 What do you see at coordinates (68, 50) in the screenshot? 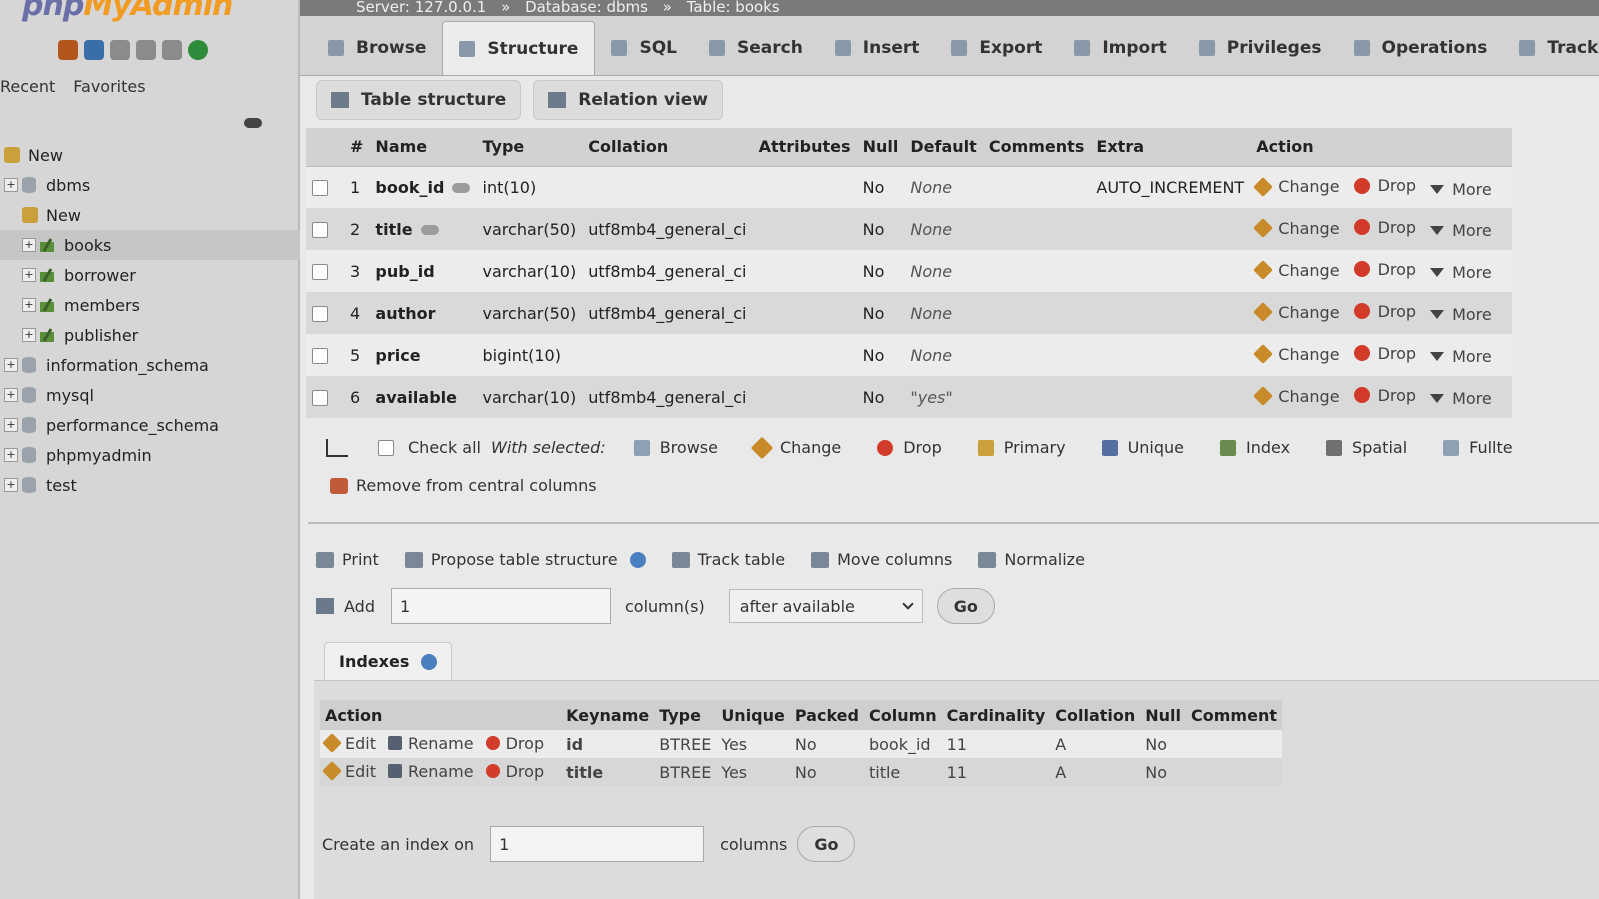
I see `home-icon` at bounding box center [68, 50].